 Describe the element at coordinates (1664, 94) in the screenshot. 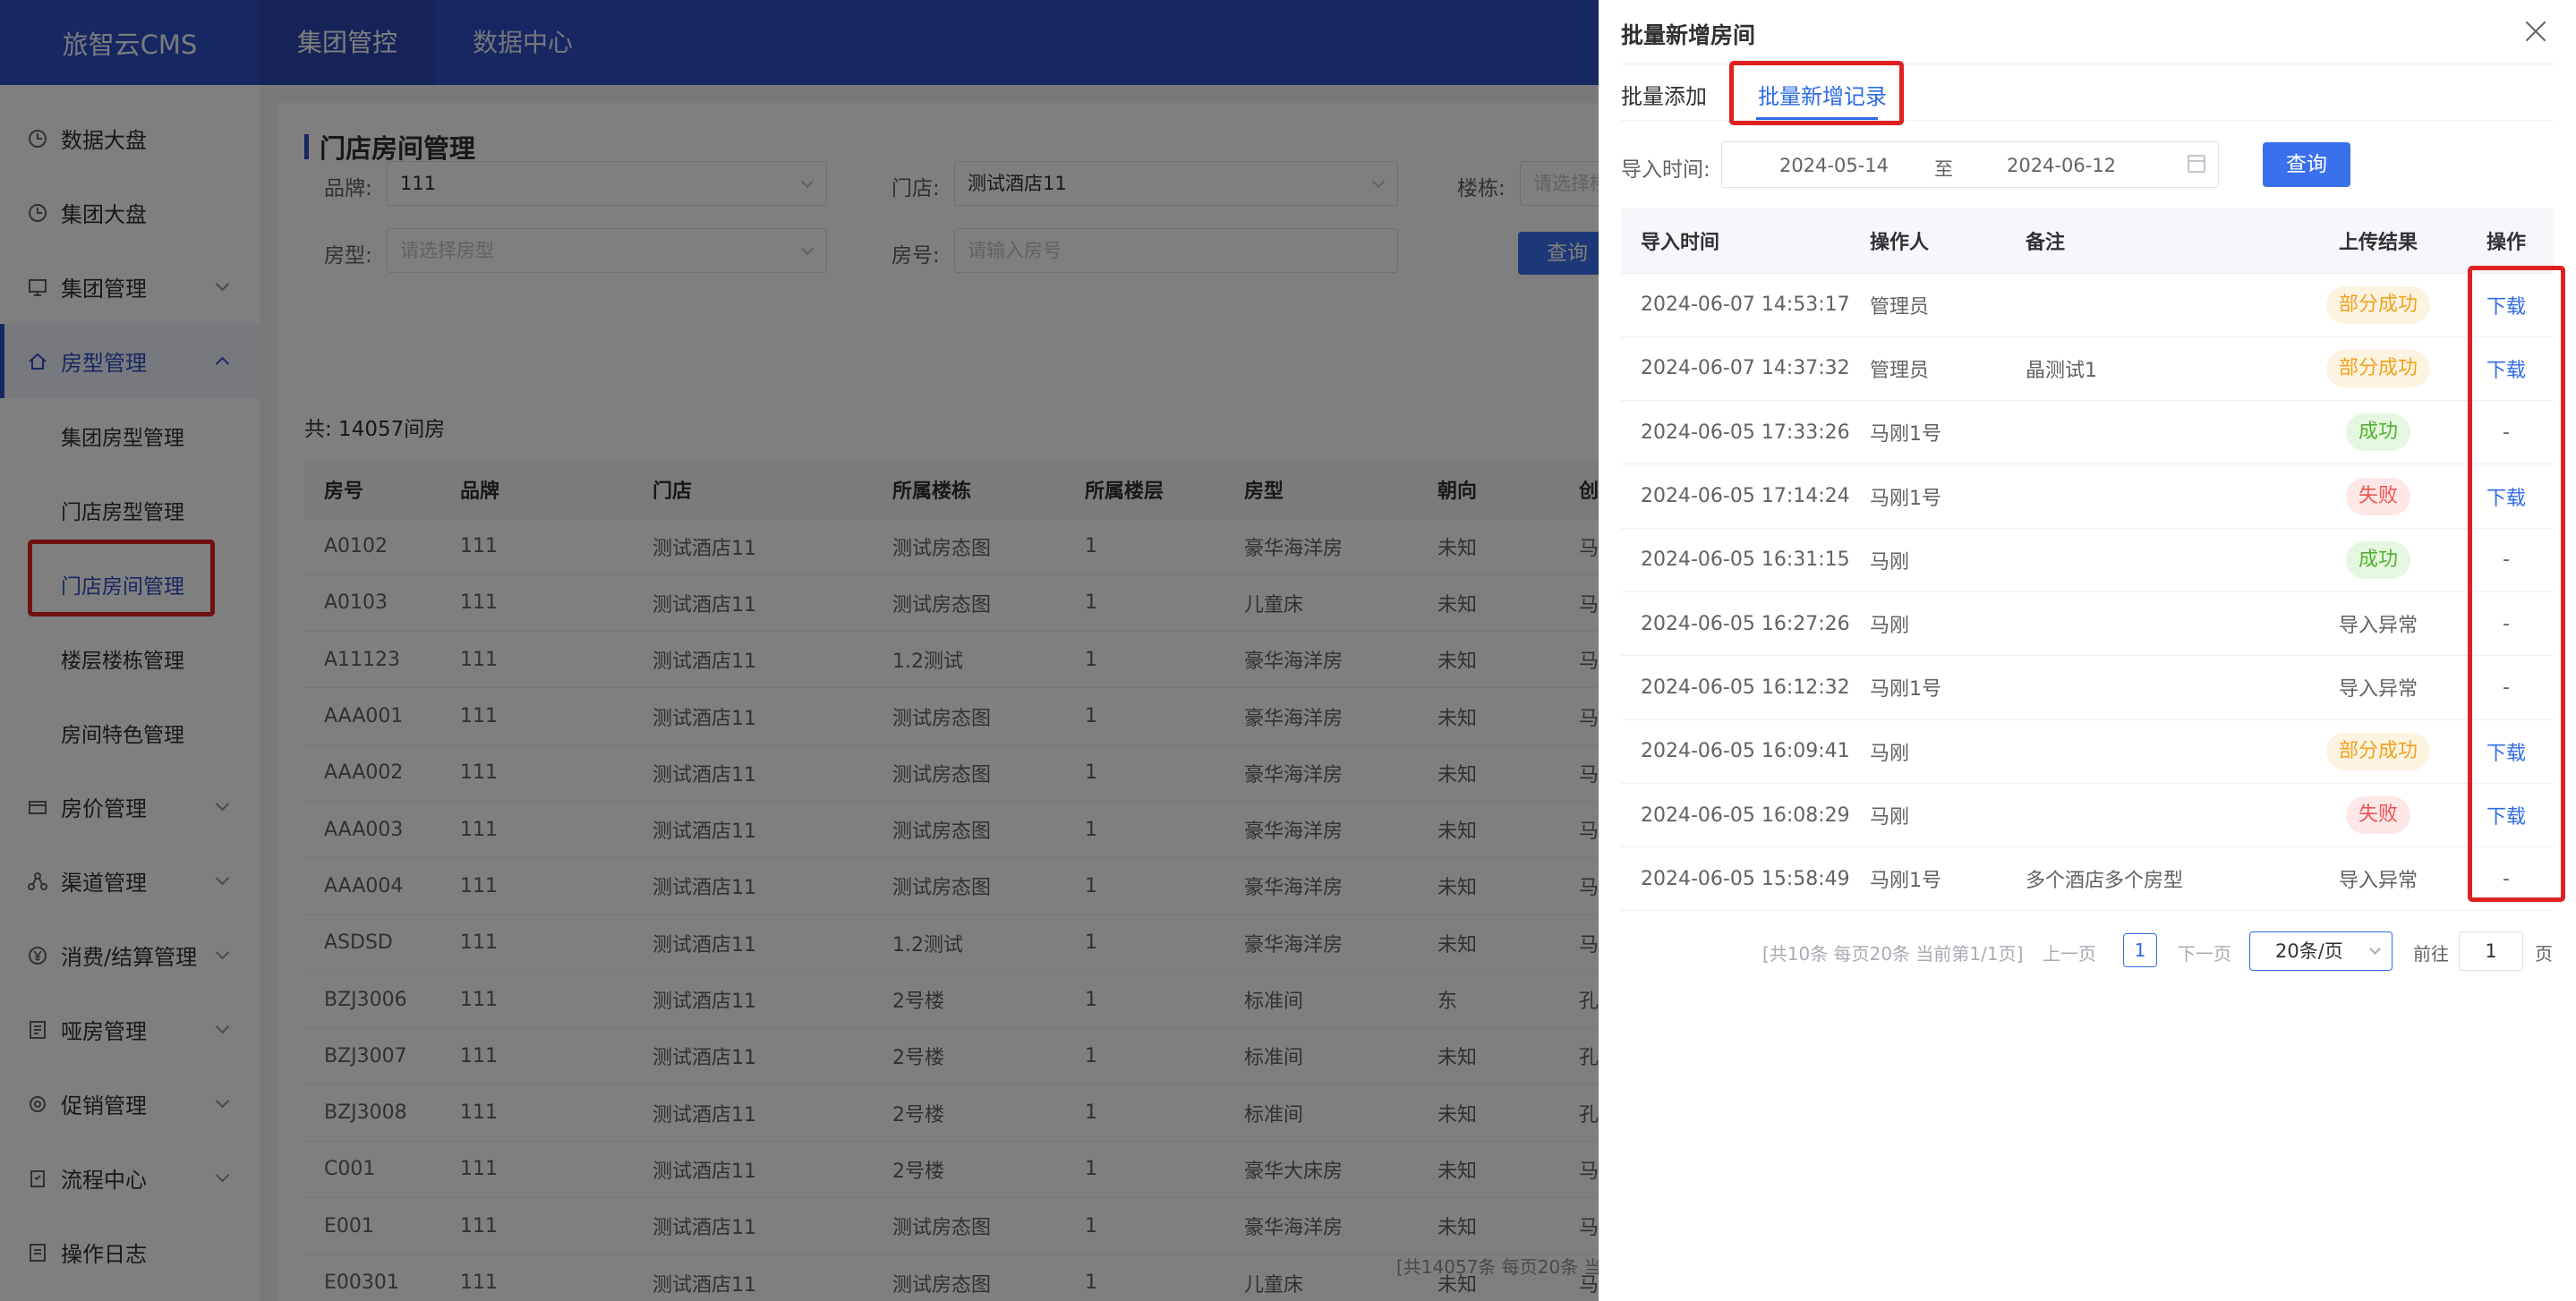

I see `tab-batch-add: 批量添加` at that location.